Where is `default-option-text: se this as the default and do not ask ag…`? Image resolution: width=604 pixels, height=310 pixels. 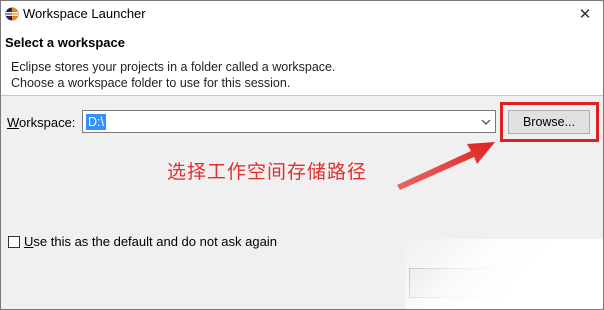
default-option-text: se this as the default and do not ask ag… is located at coordinates (155, 241).